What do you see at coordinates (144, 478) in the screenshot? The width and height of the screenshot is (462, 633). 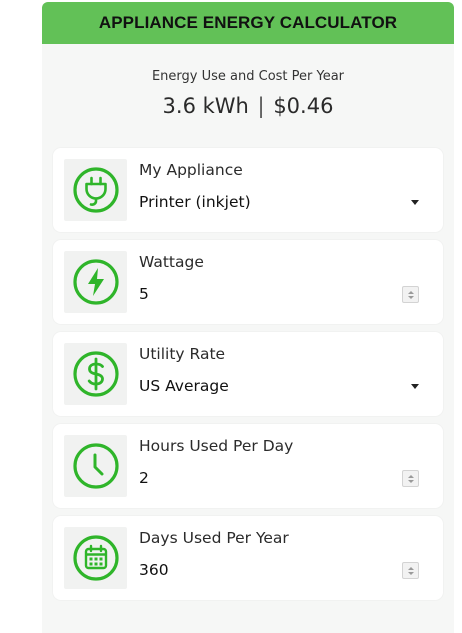 I see `hours-input: 2` at bounding box center [144, 478].